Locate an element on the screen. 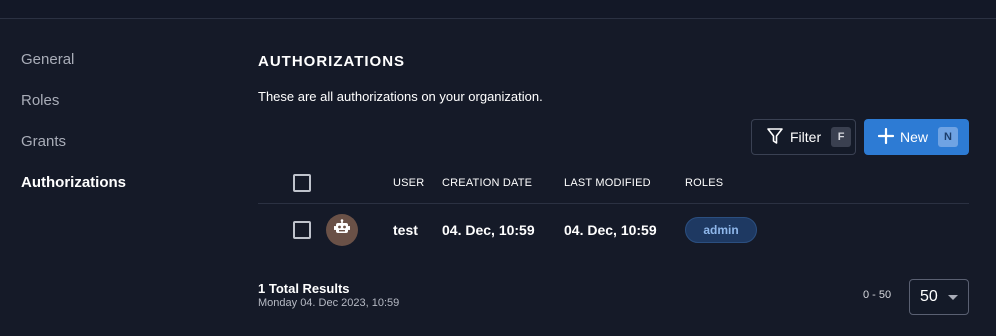 The width and height of the screenshot is (996, 336). avatar is located at coordinates (342, 230).